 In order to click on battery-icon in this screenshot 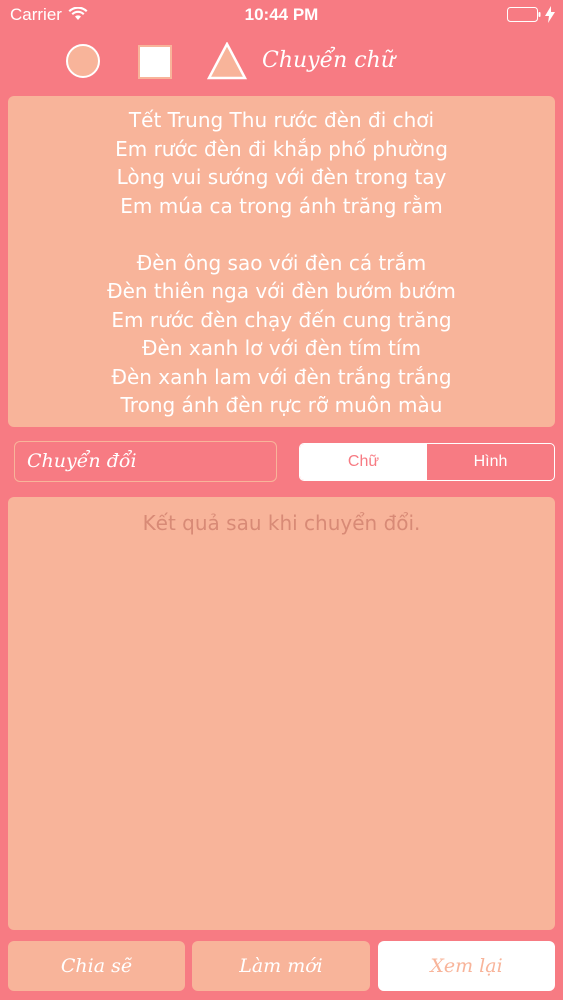, I will do `click(524, 14)`.